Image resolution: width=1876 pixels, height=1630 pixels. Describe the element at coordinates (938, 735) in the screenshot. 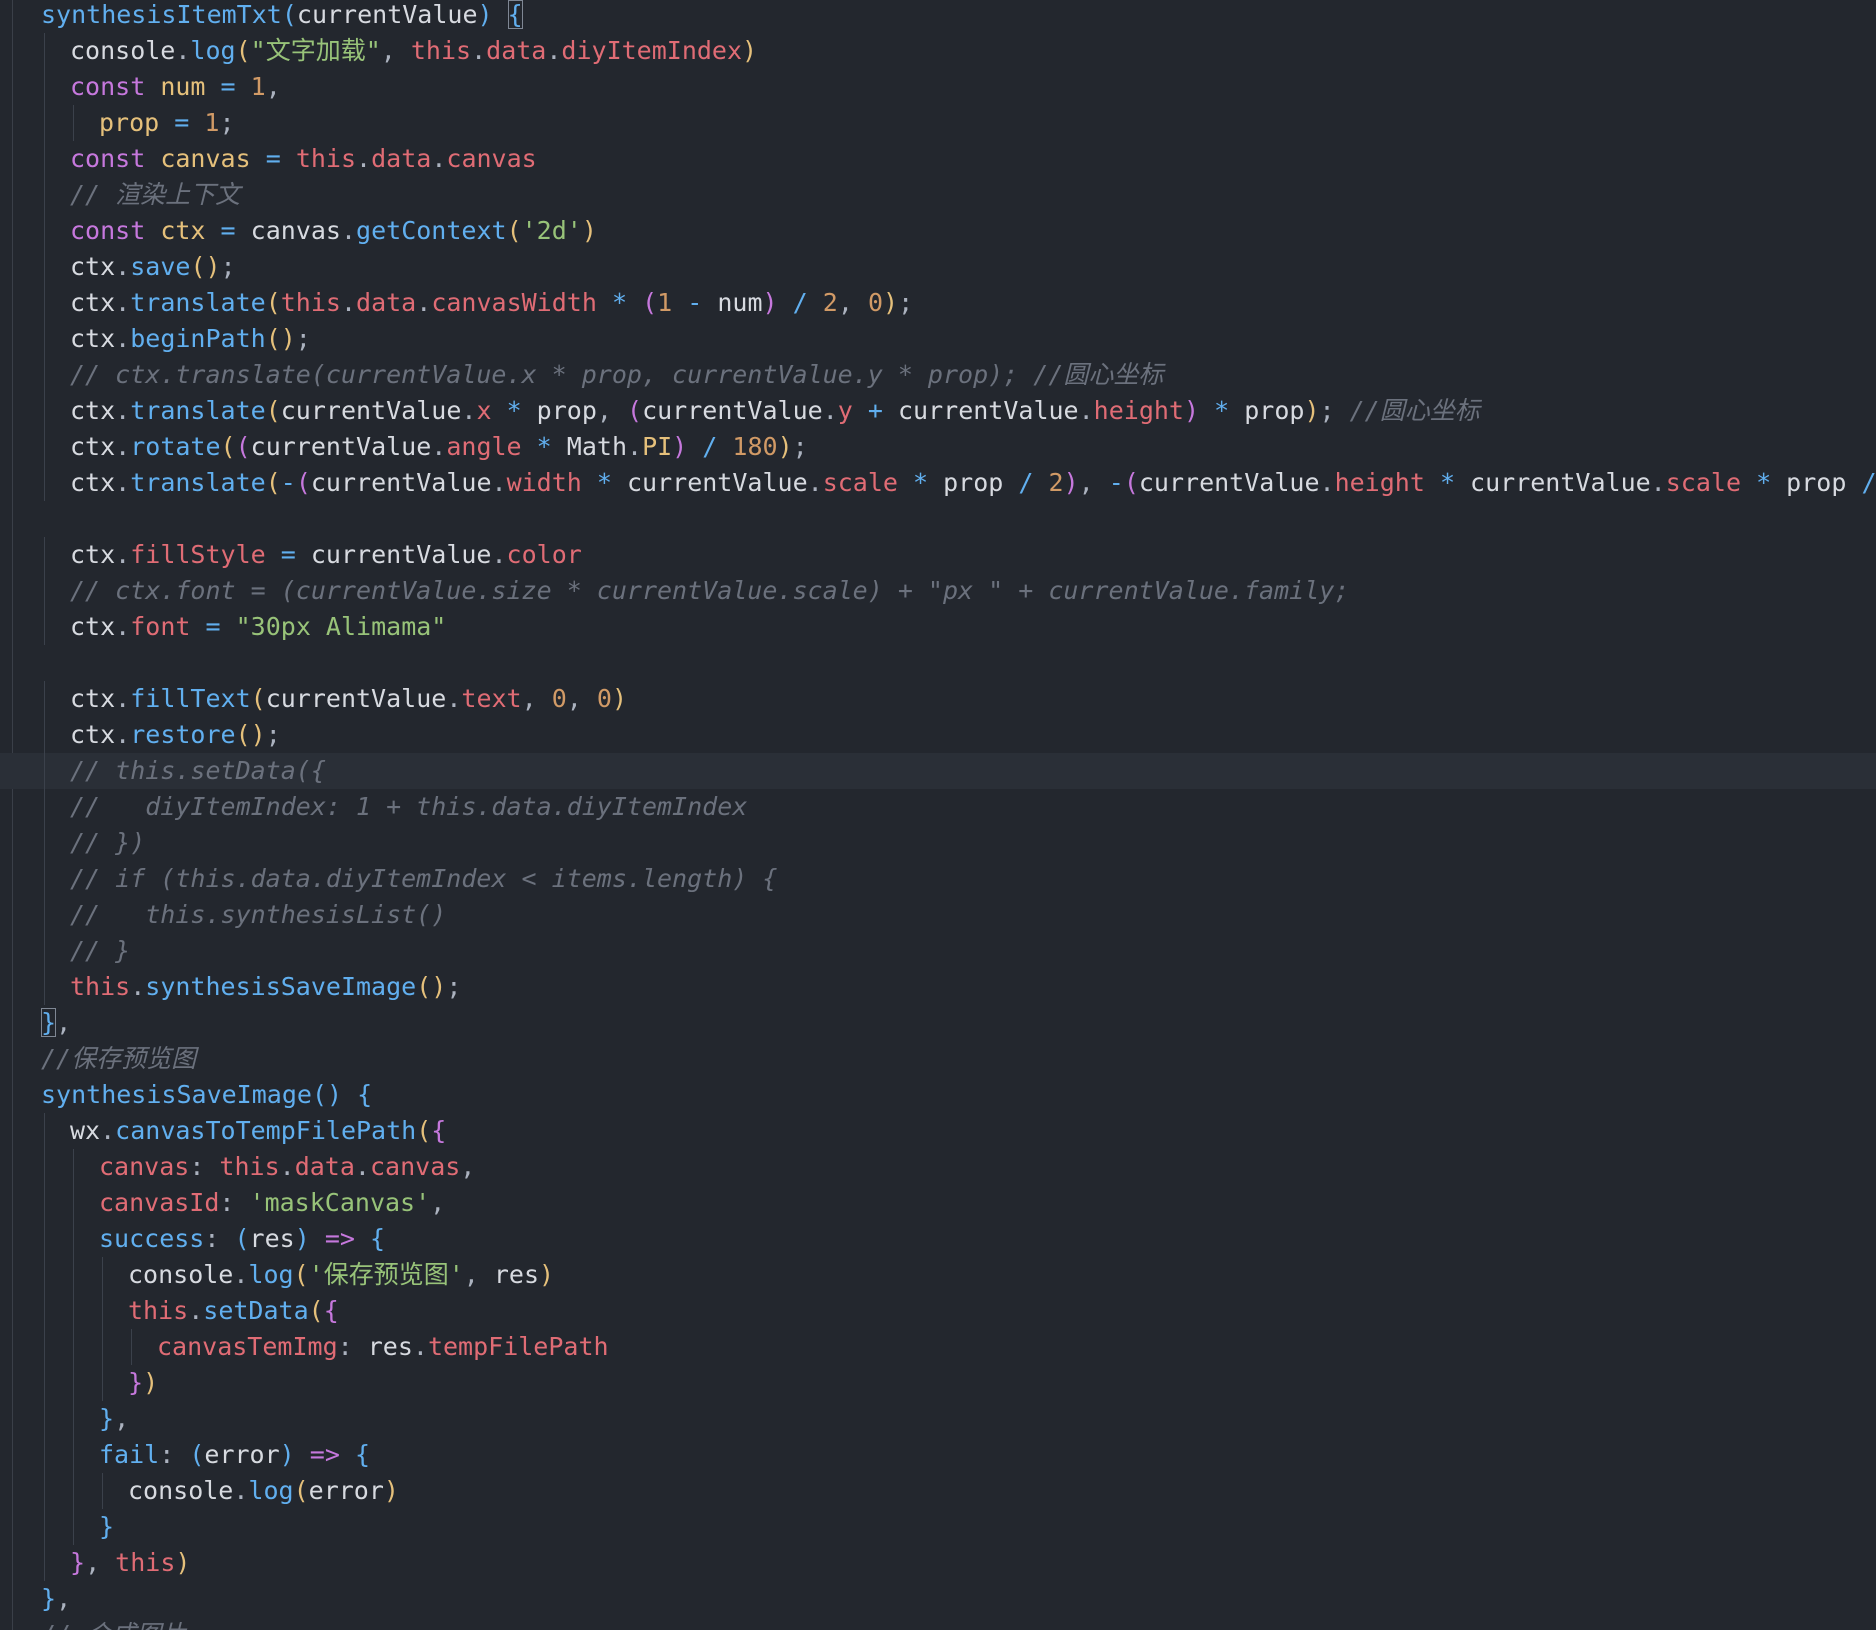

I see `code-line: ctx.restore();` at that location.